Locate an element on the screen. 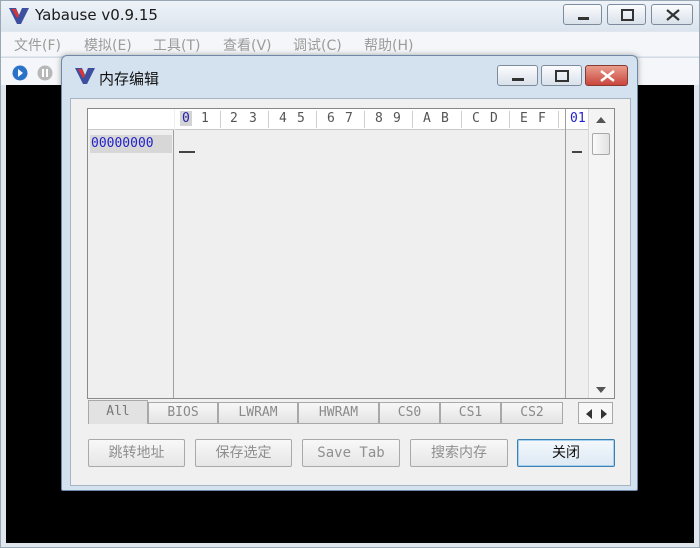 The width and height of the screenshot is (700, 548). hex-column-header: 2 is located at coordinates (234, 118).